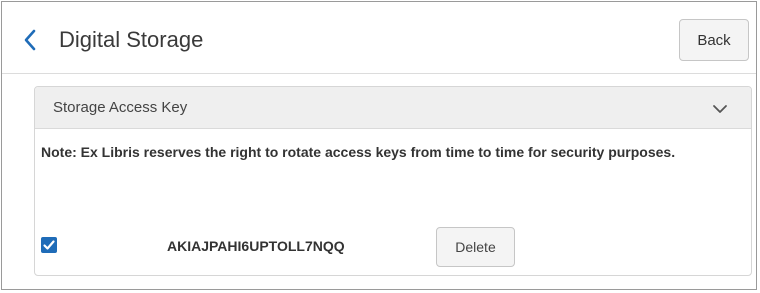 This screenshot has width=760, height=293. Describe the element at coordinates (393, 108) in the screenshot. I see `section-header: Storage Access Key` at that location.